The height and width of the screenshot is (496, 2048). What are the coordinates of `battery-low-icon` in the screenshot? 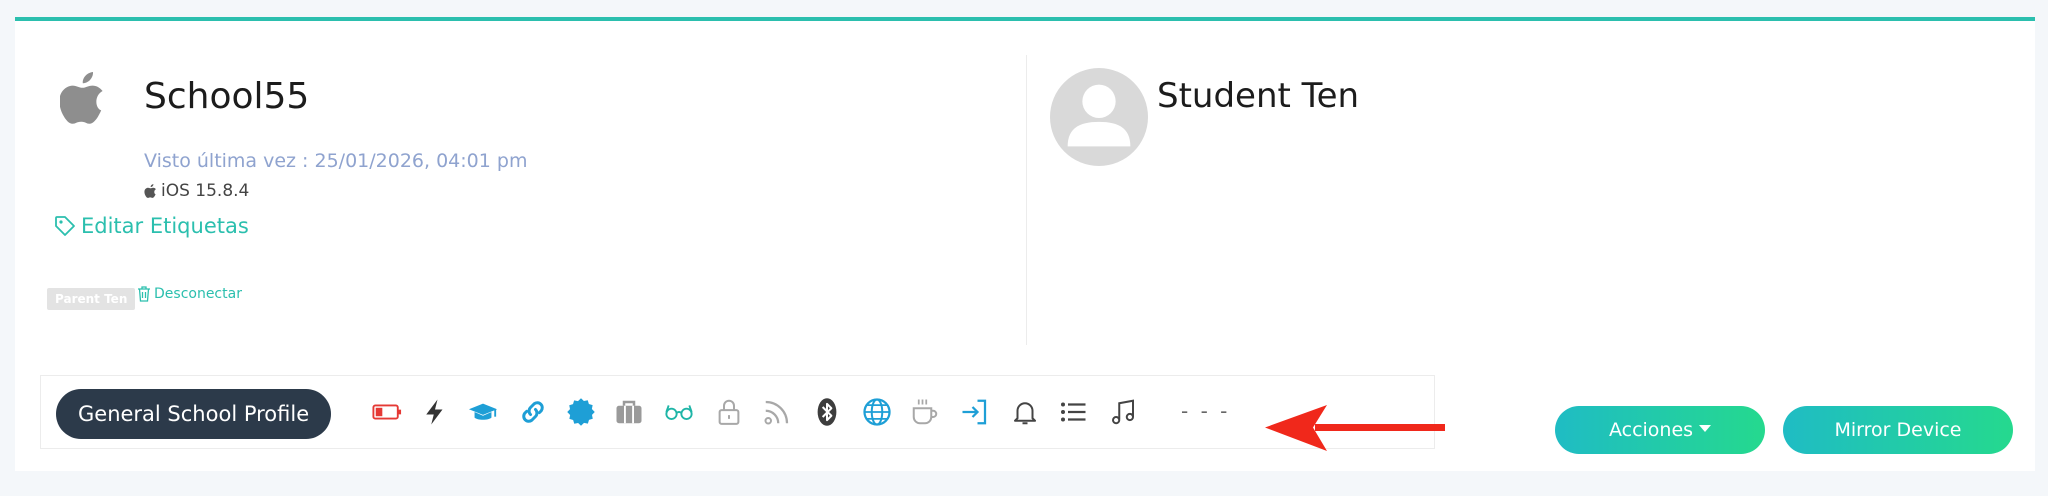 It's located at (387, 412).